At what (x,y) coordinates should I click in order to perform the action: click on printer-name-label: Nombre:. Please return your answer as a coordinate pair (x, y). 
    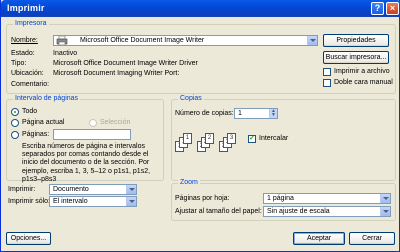
    Looking at the image, I should click on (24, 40).